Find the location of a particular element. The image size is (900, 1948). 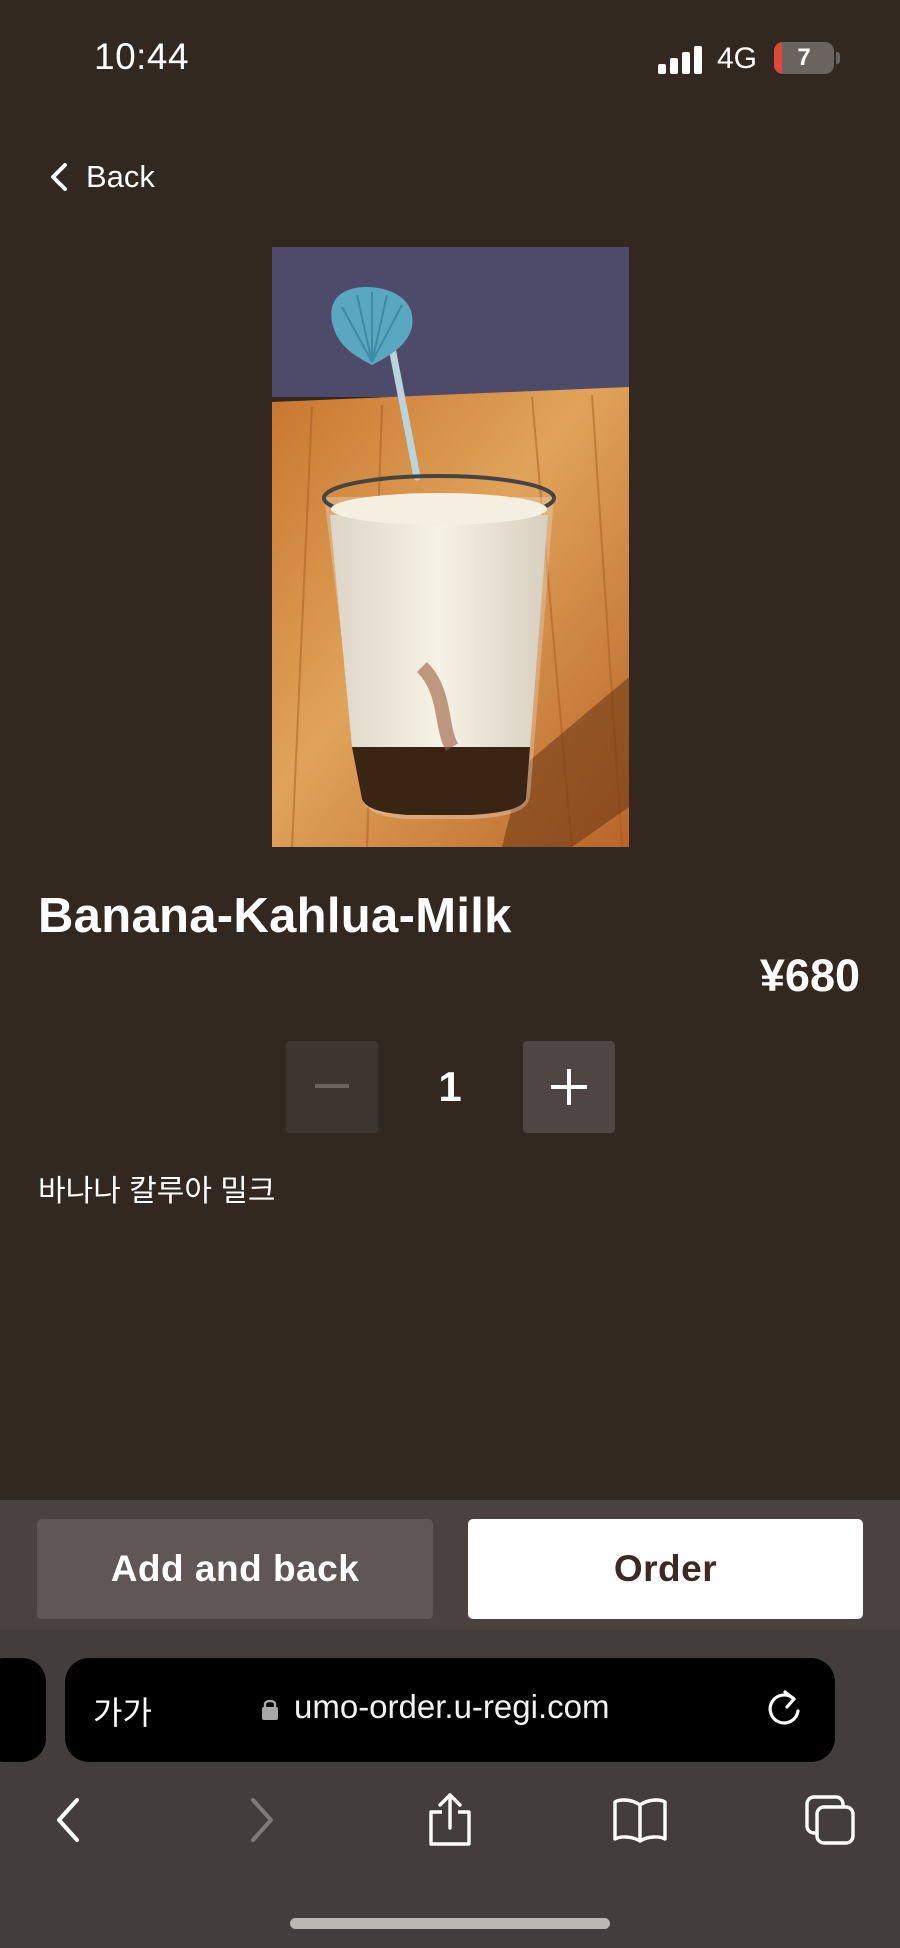

browser-forward-button is located at coordinates (262, 1820).